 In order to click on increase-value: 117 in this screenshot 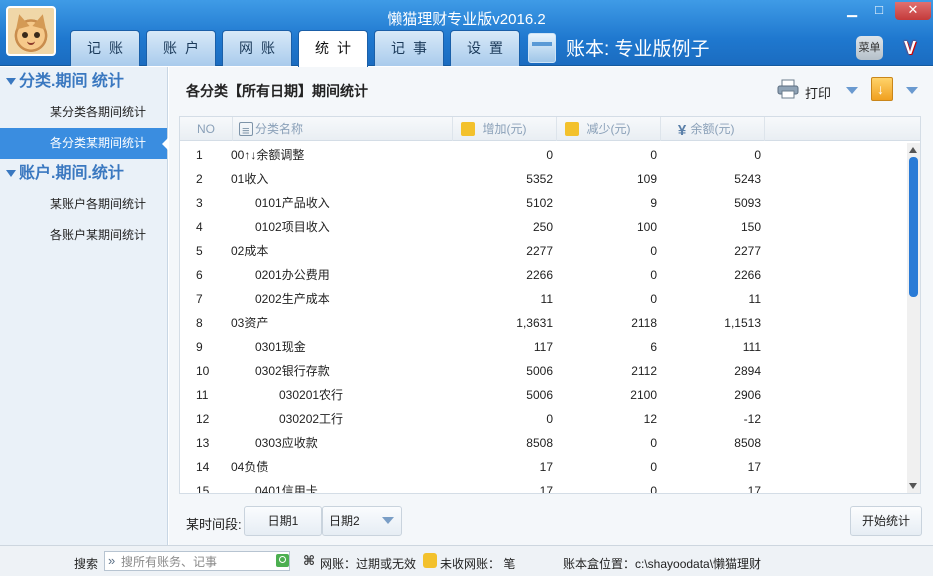, I will do `click(543, 347)`.